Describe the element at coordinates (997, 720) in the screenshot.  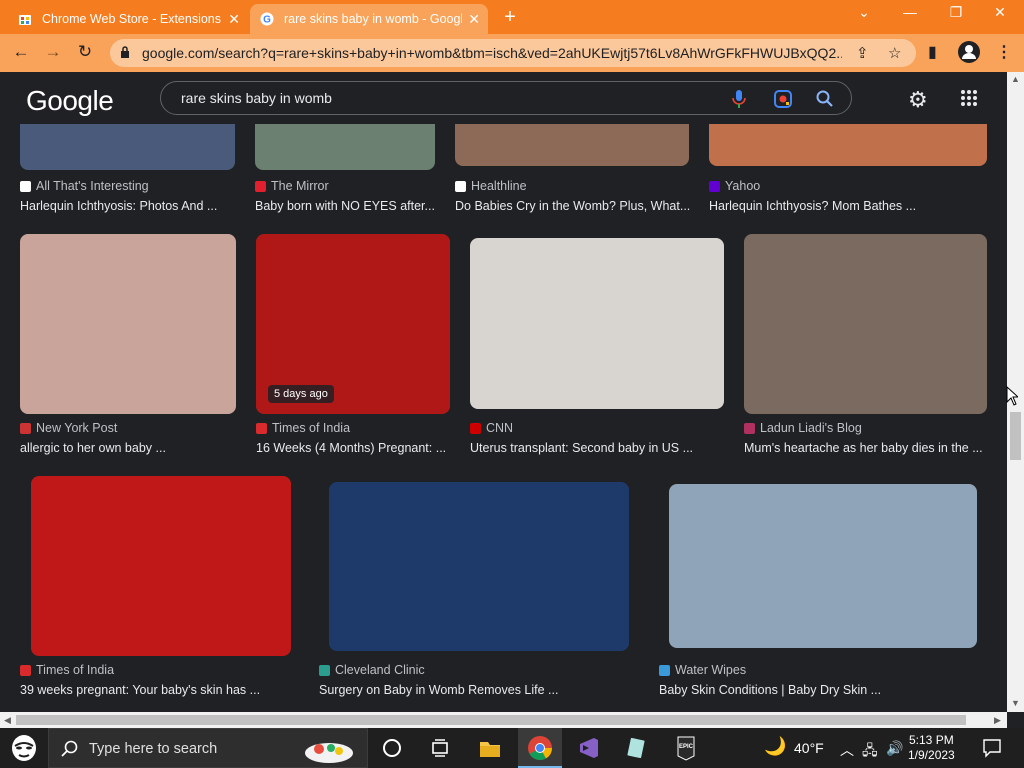
I see `scroll-right-arrow: ▶` at that location.